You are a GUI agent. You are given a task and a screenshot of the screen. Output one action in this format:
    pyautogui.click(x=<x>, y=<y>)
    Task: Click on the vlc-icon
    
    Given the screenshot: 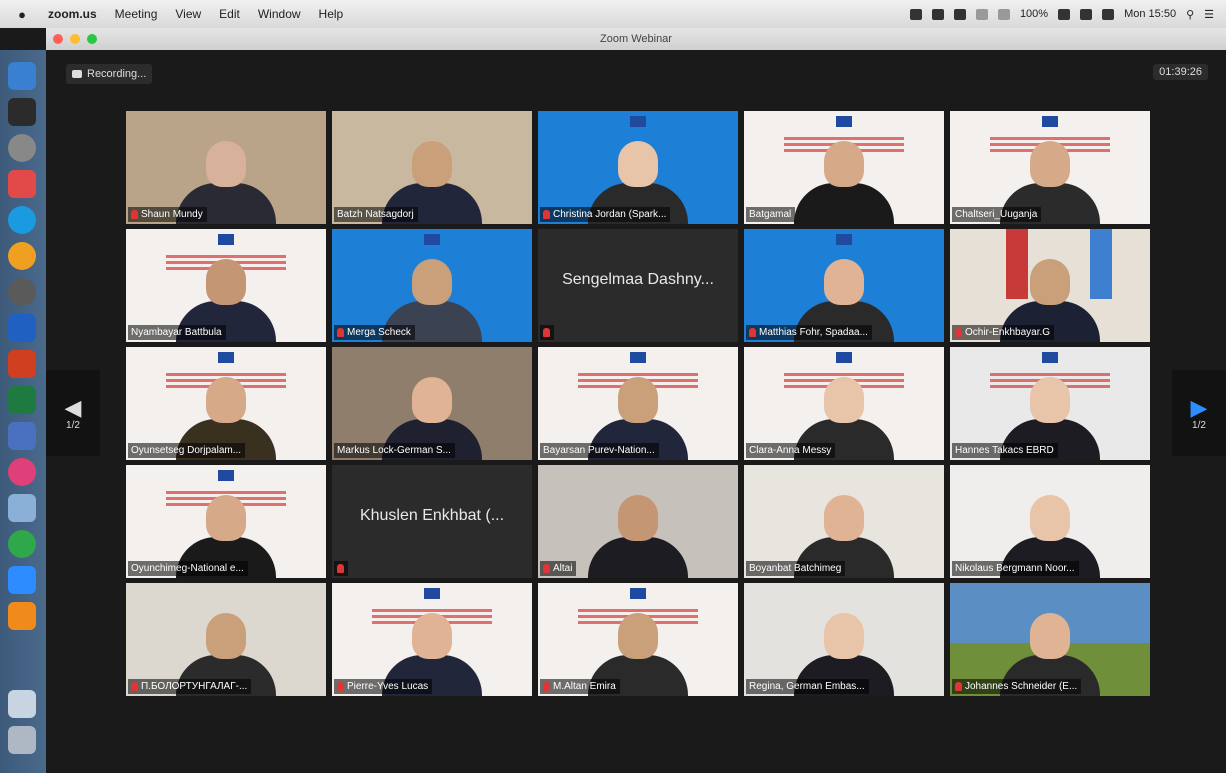 What is the action you would take?
    pyautogui.click(x=22, y=616)
    